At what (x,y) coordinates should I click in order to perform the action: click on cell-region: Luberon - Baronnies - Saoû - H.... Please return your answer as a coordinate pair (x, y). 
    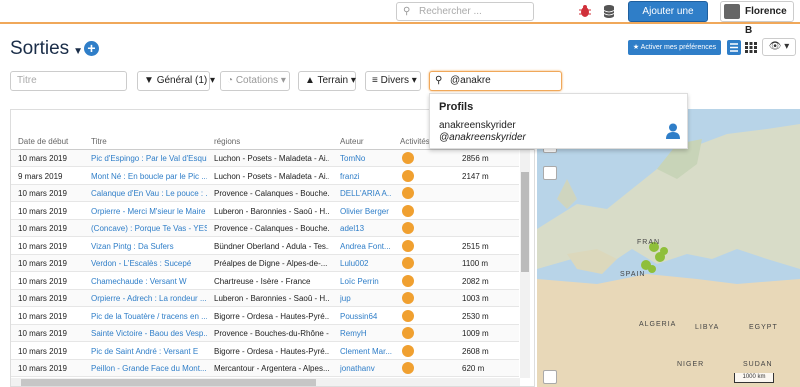
    Looking at the image, I should click on (271, 211).